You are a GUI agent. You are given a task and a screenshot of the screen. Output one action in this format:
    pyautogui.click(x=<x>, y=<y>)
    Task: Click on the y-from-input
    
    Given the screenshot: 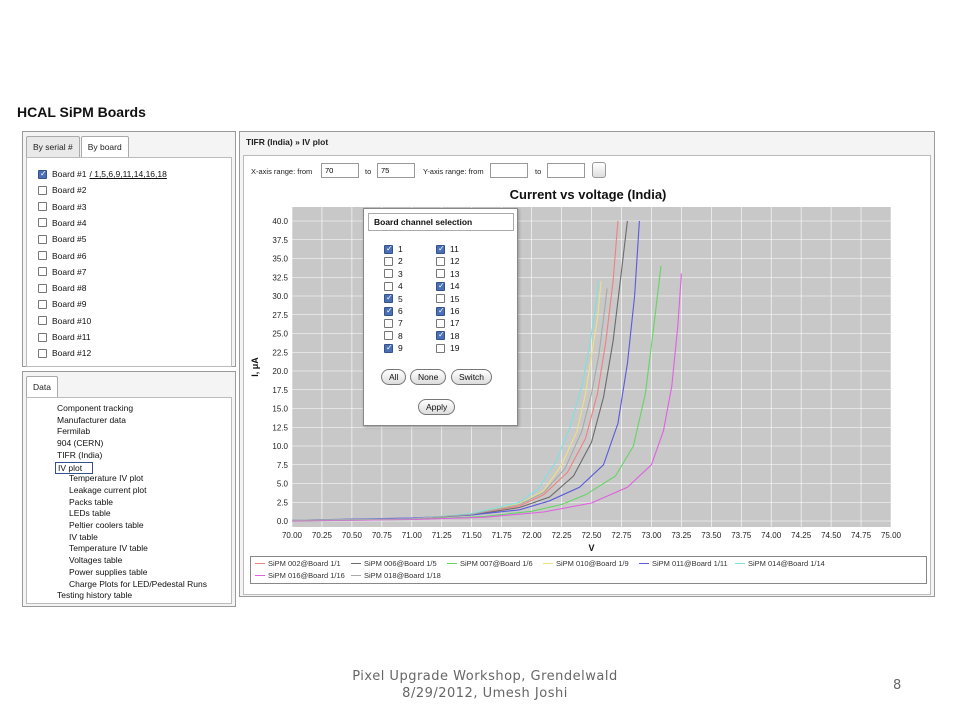 What is the action you would take?
    pyautogui.click(x=509, y=170)
    